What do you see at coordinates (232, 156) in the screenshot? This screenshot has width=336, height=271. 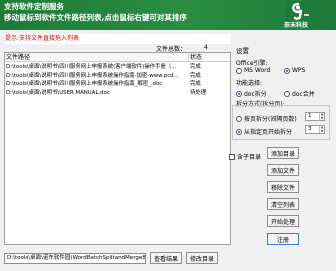 I see `checkbox-indicator` at bounding box center [232, 156].